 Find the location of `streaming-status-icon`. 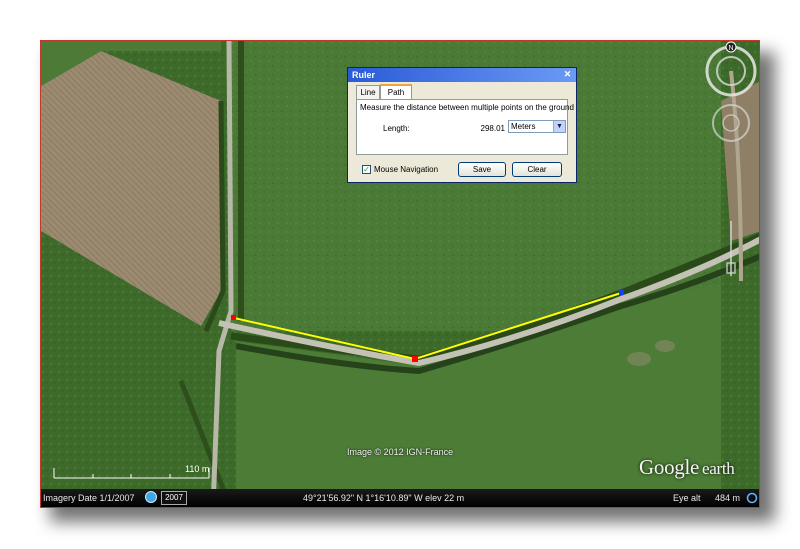

streaming-status-icon is located at coordinates (752, 498).